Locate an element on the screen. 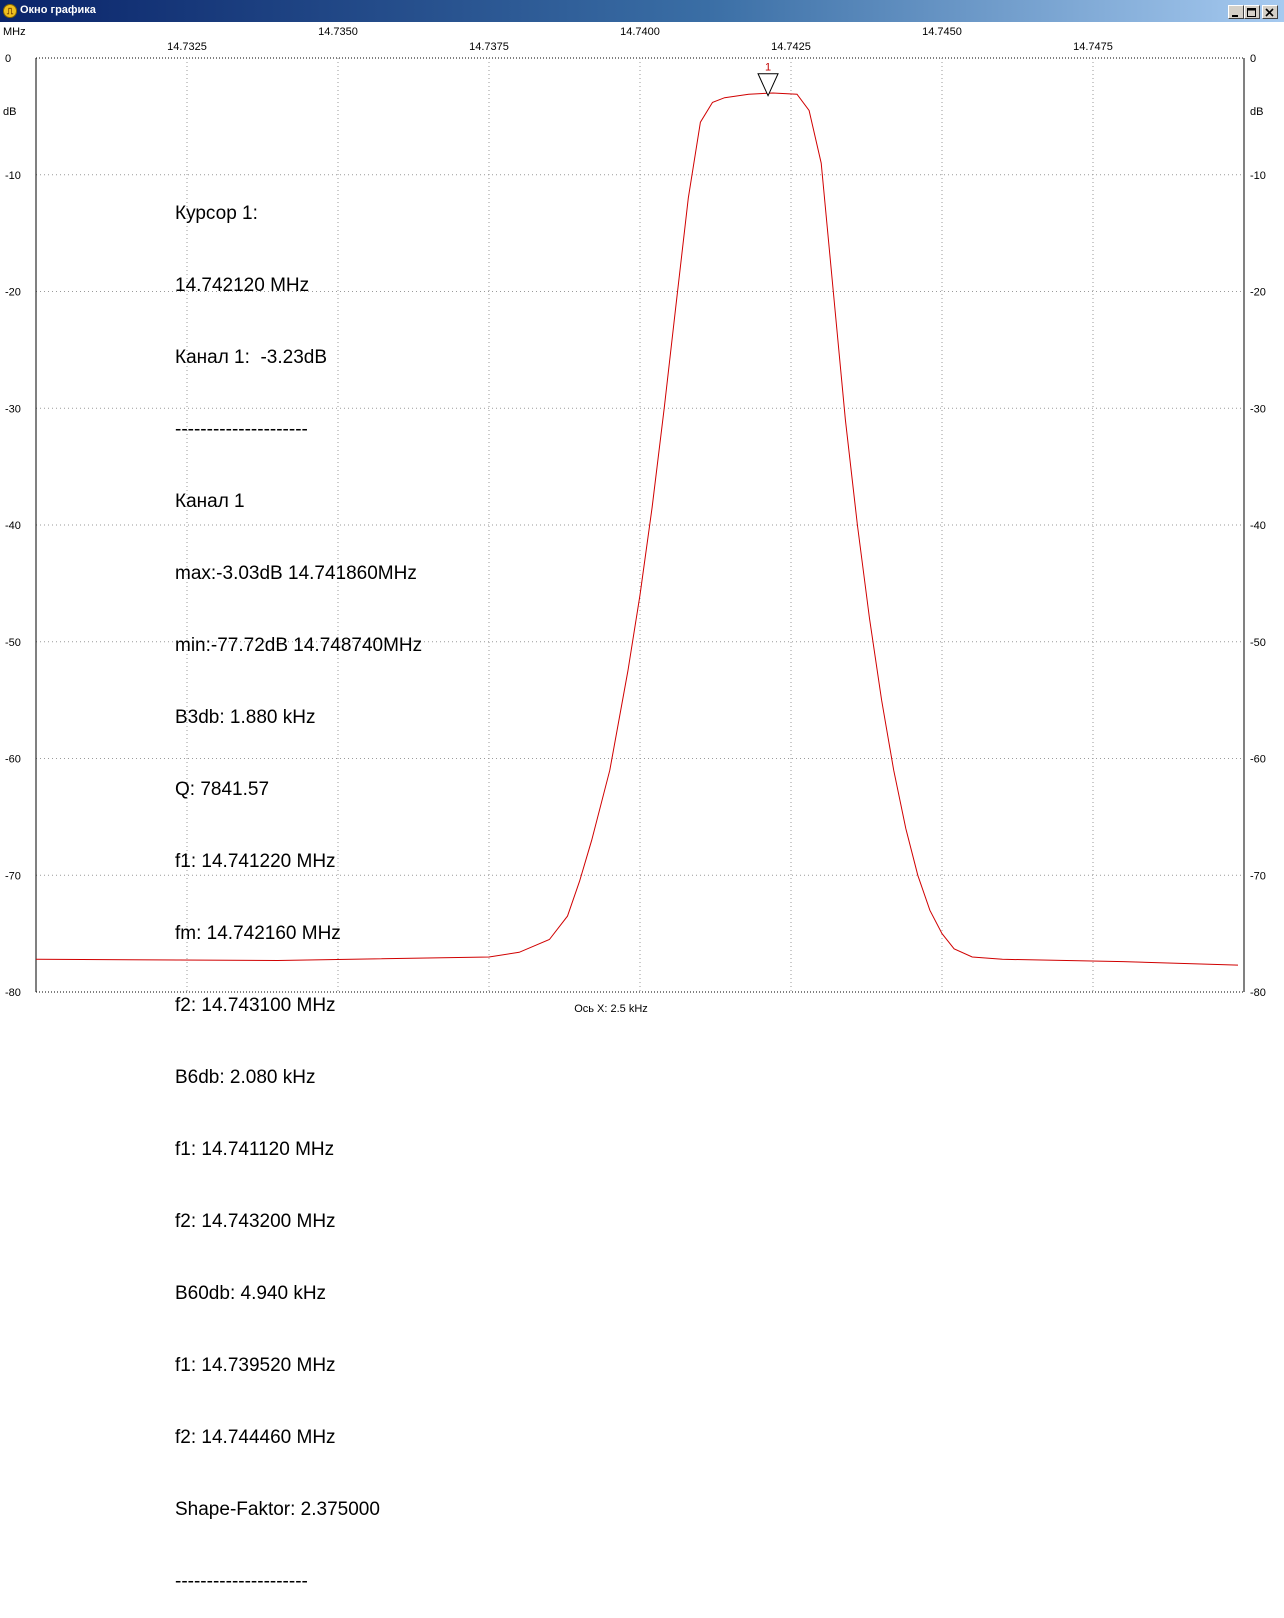 The height and width of the screenshot is (1618, 1284). info-line: 14.742120 MHz is located at coordinates (242, 285).